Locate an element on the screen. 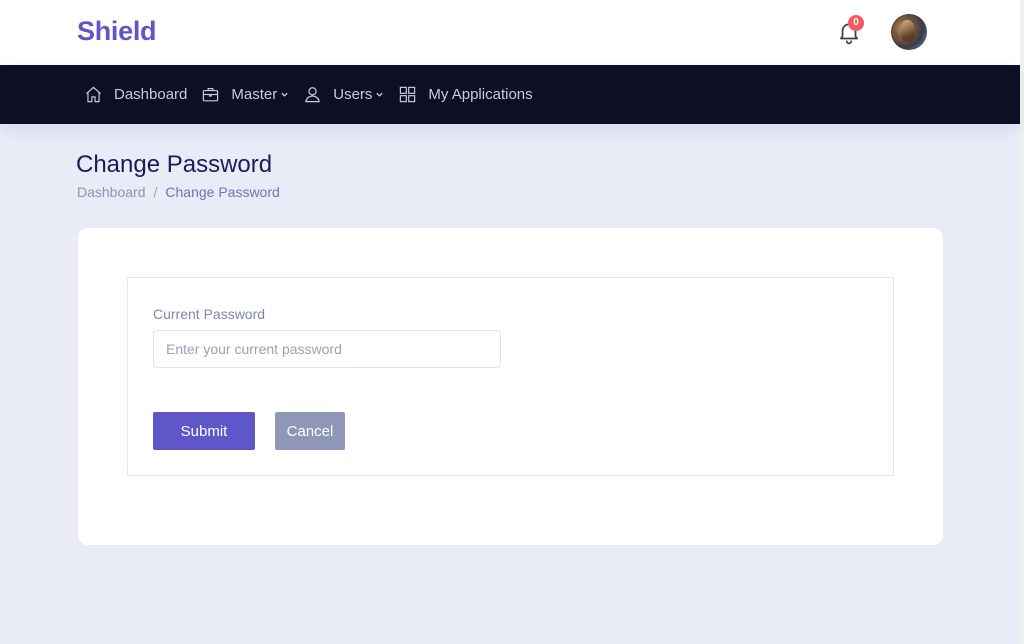 The height and width of the screenshot is (644, 1024). nav-item-master: Master is located at coordinates (245, 94).